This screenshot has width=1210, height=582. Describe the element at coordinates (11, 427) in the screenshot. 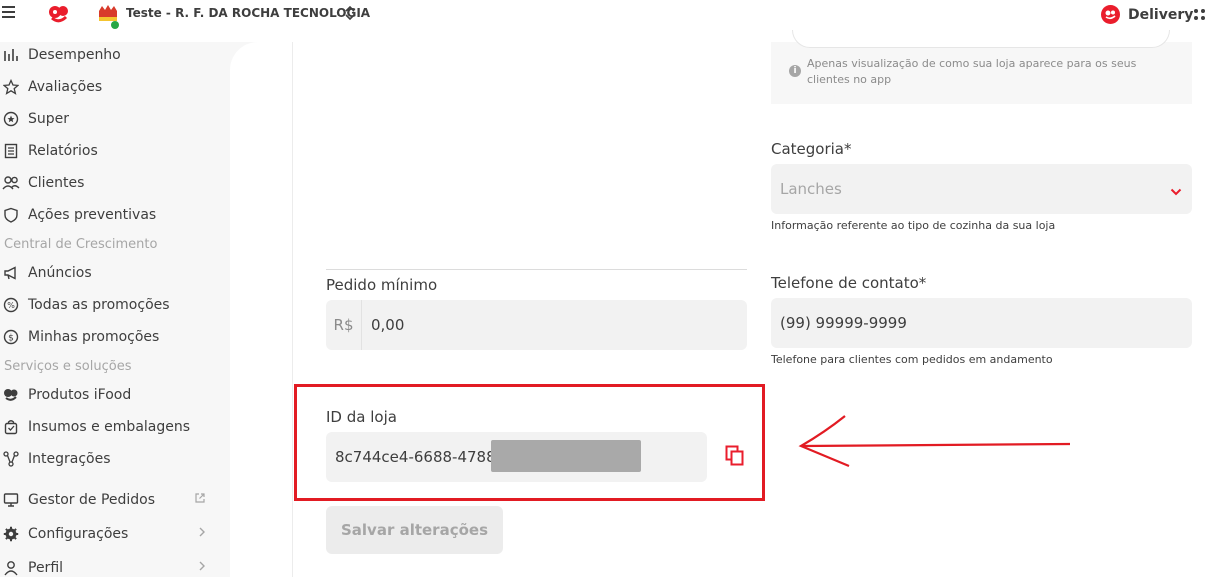

I see `bag-icon` at that location.